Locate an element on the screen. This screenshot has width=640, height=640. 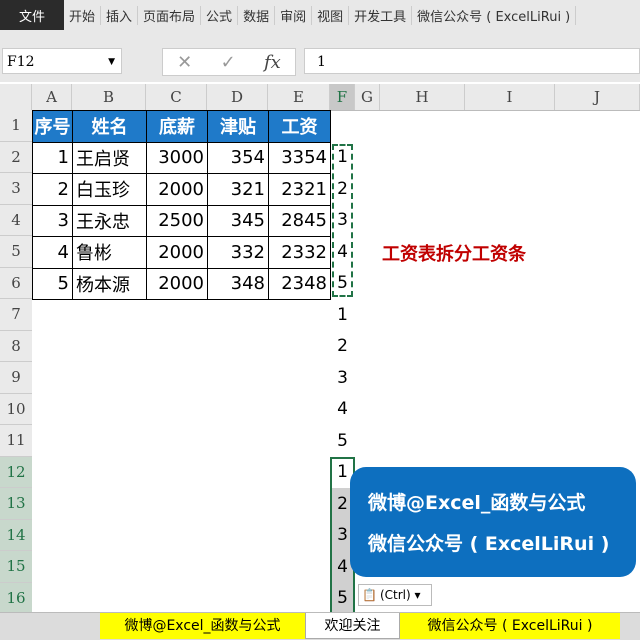
name-box-value: F12 is located at coordinates (21, 62).